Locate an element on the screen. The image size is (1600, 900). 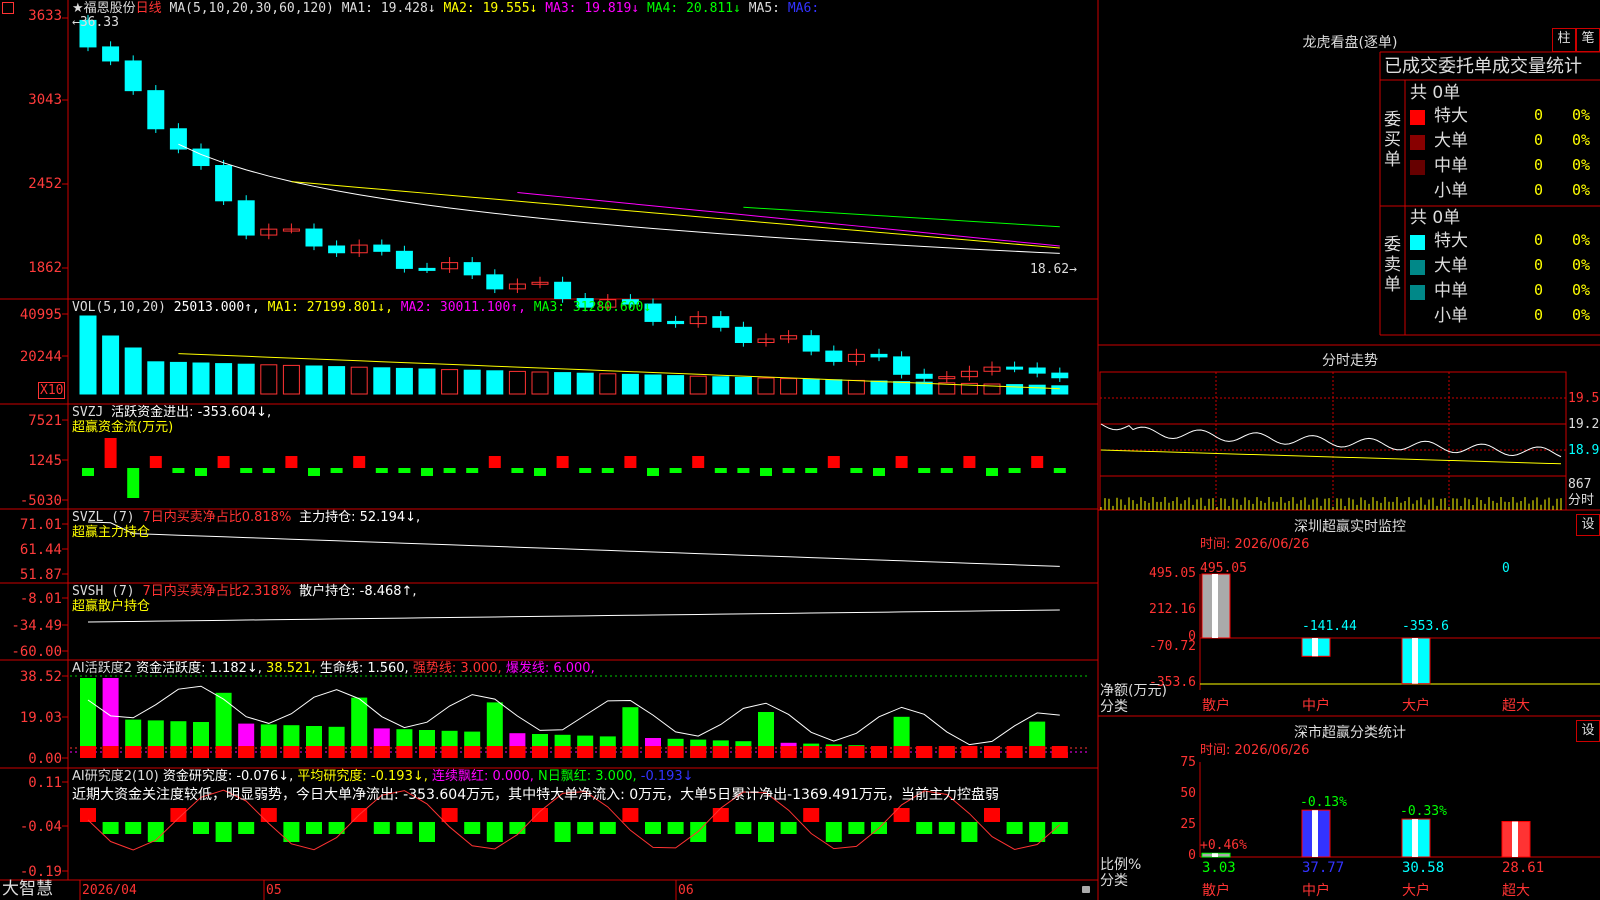
classify-category-label: 大户 is located at coordinates (1416, 890).